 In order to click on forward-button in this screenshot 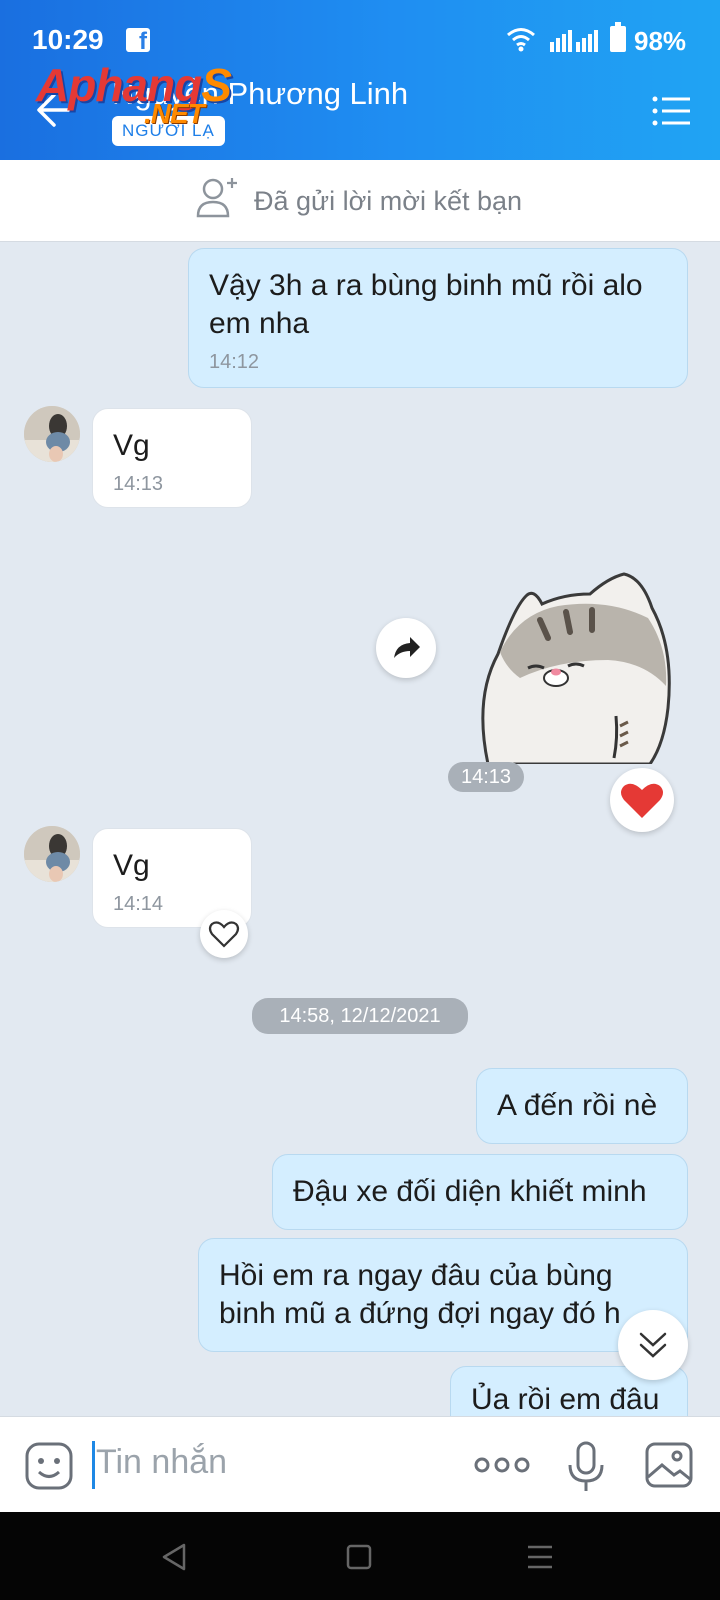, I will do `click(406, 648)`.